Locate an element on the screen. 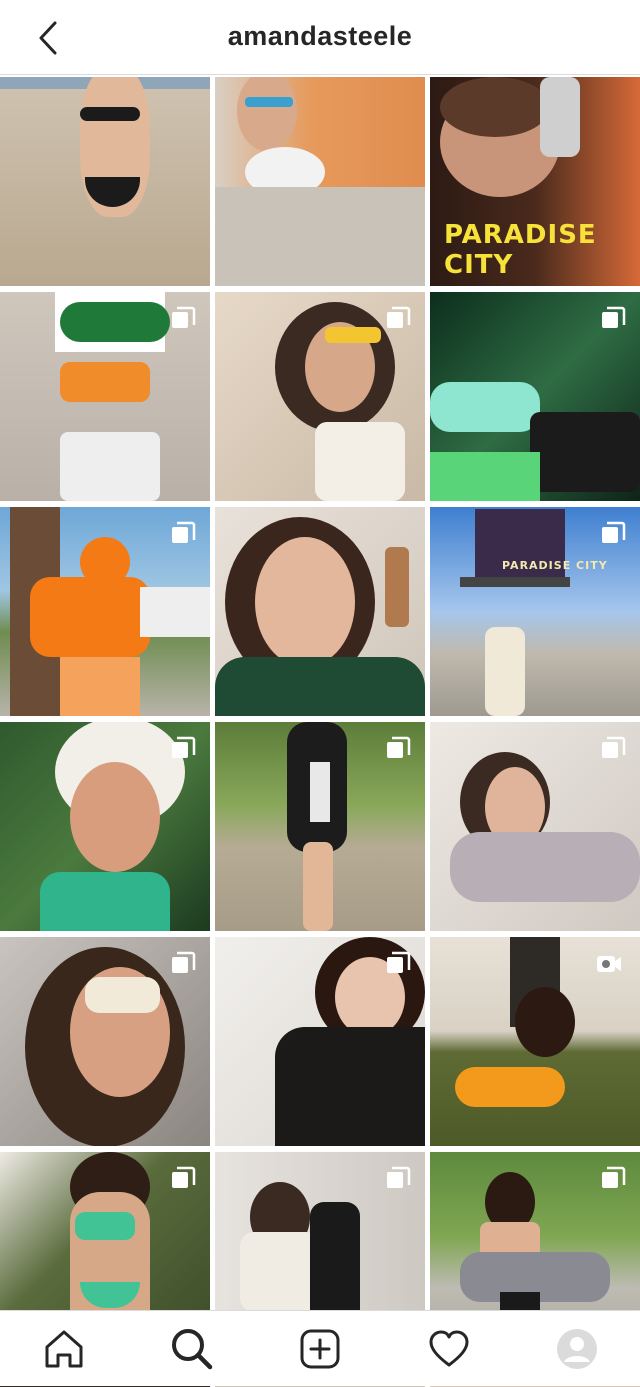 This screenshot has width=640, height=1387. nav-activity is located at coordinates (449, 1349).